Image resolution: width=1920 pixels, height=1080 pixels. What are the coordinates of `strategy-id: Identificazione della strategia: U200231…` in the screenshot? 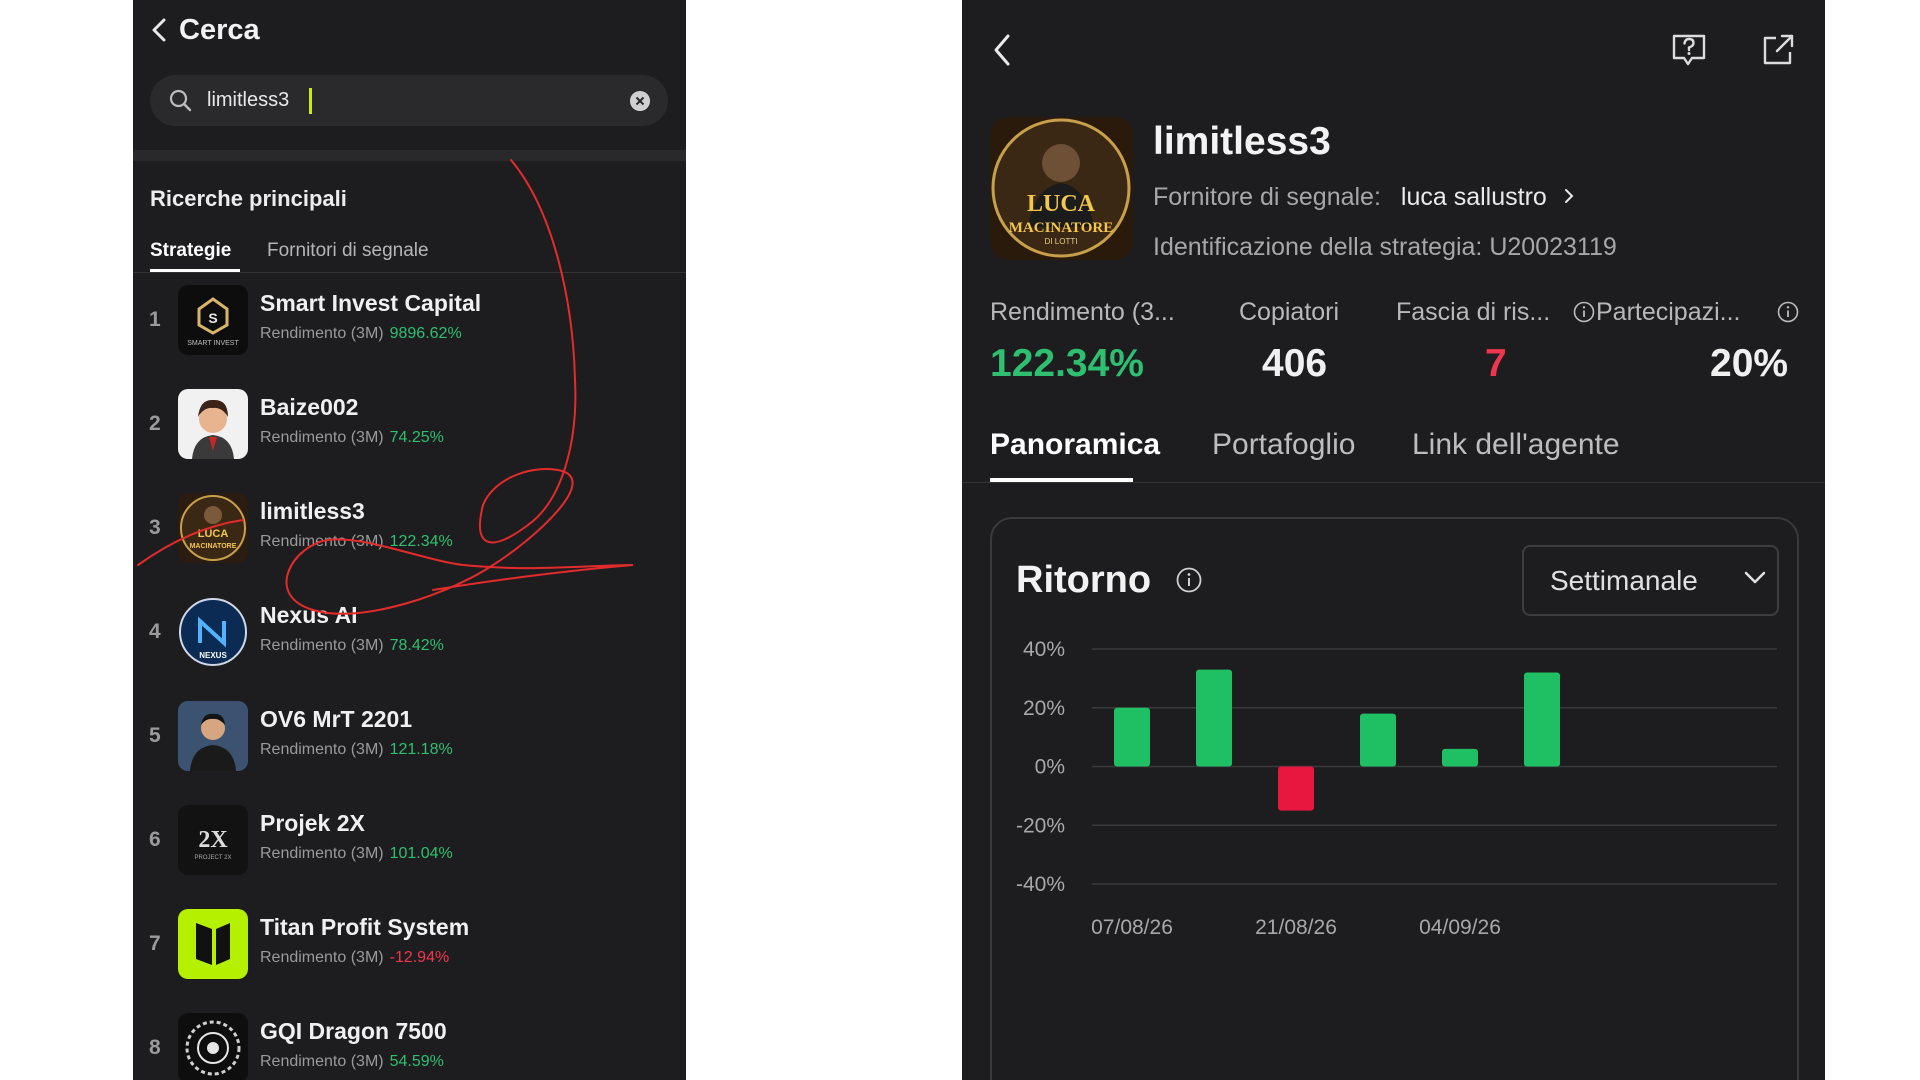 It's located at (1385, 247).